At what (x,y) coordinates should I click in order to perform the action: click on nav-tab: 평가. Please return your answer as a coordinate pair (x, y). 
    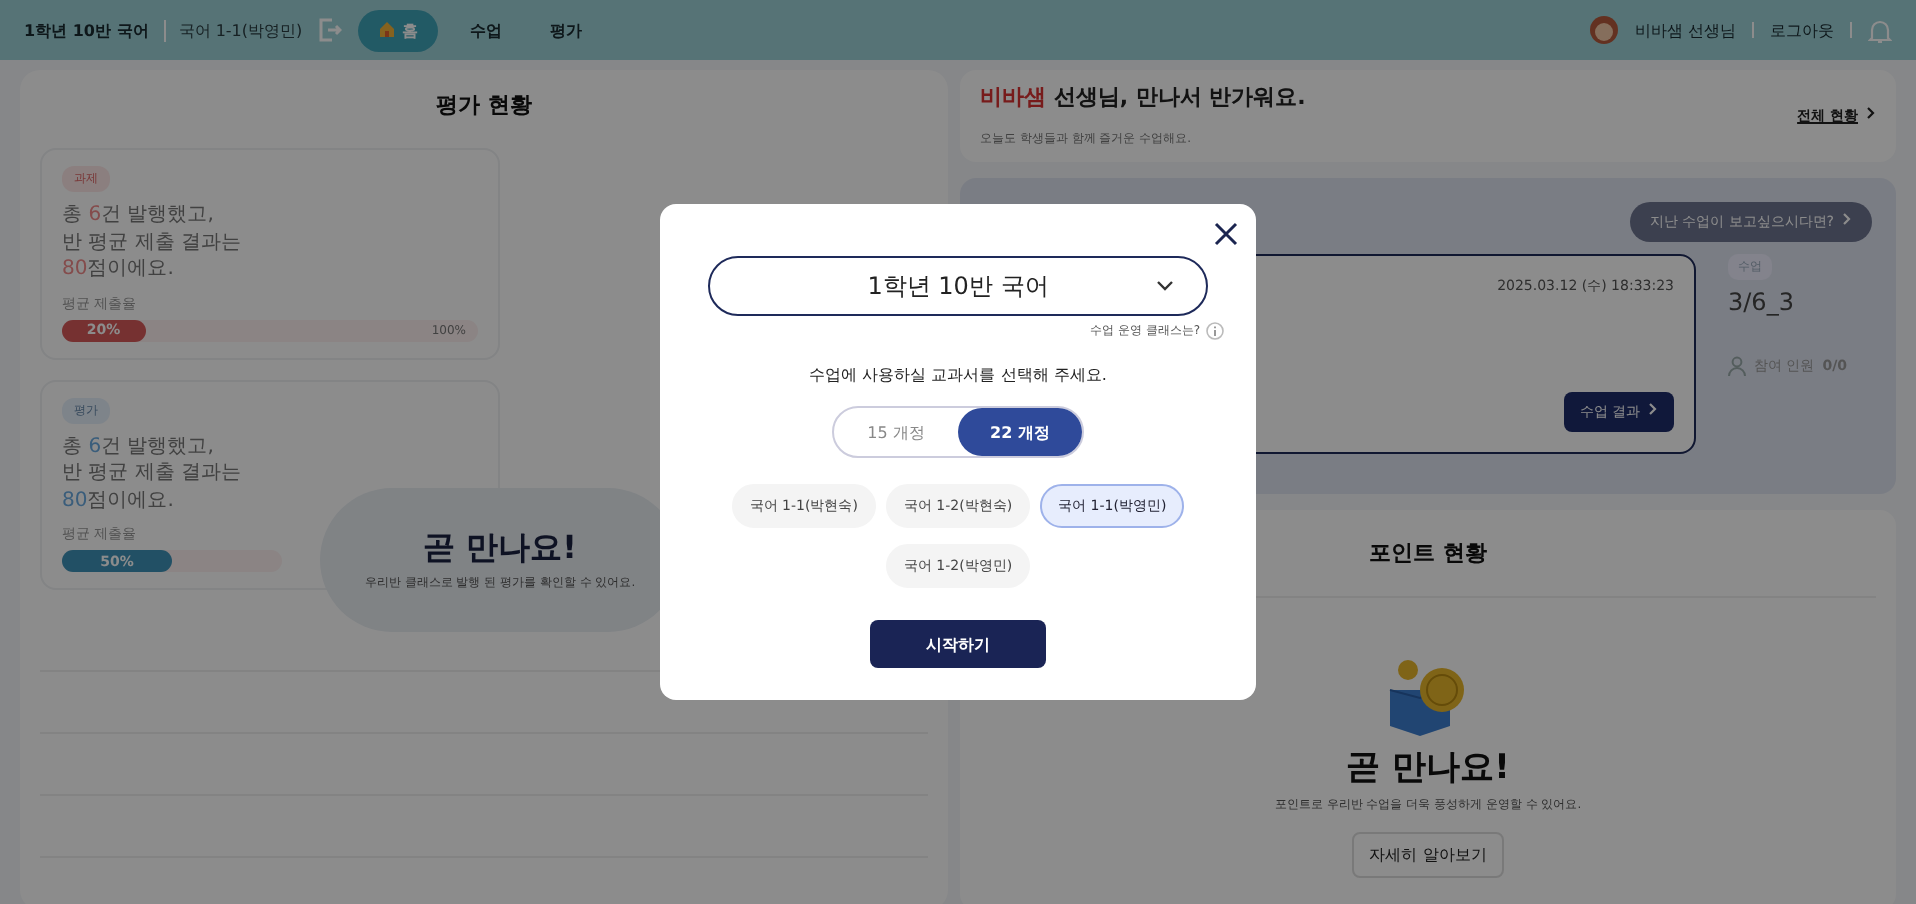
    Looking at the image, I should click on (566, 30).